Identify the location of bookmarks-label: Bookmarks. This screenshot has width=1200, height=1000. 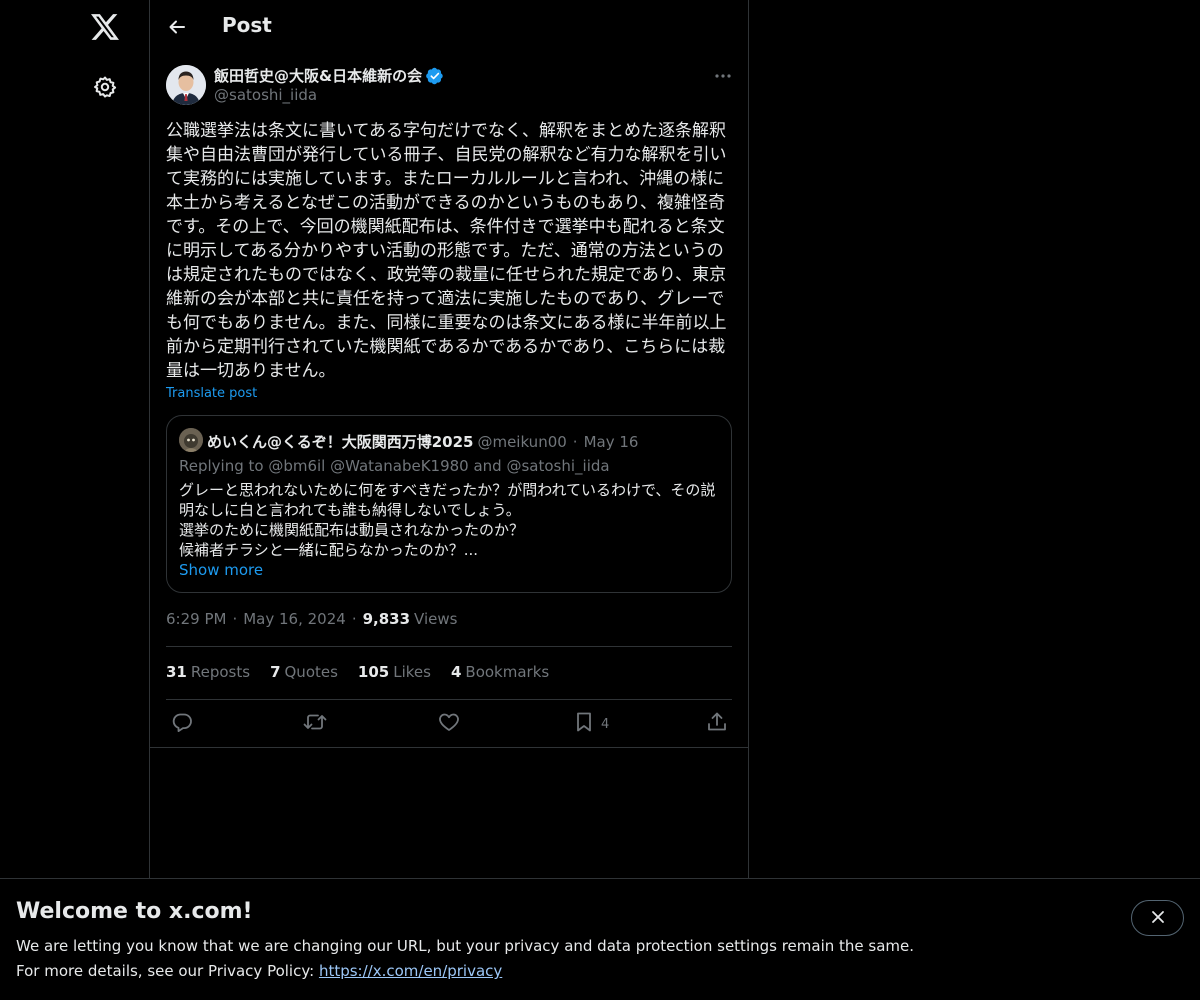
(507, 672).